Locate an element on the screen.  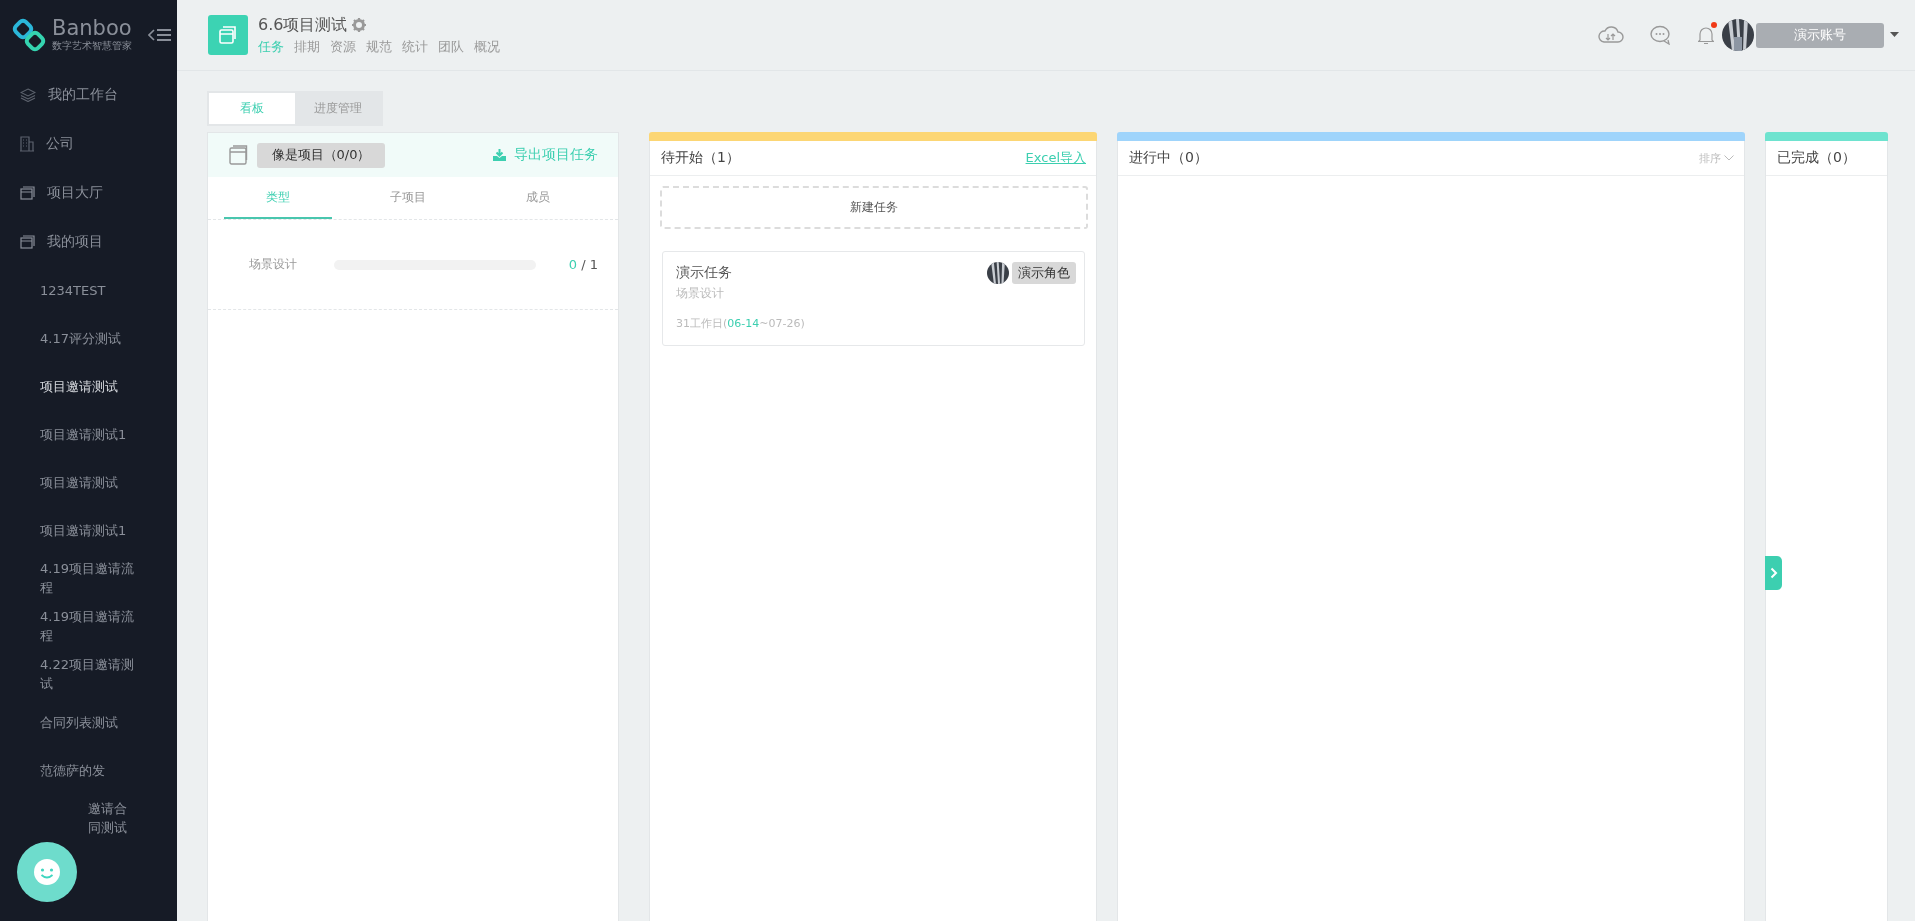
chevron-down-icon is located at coordinates (1729, 158).